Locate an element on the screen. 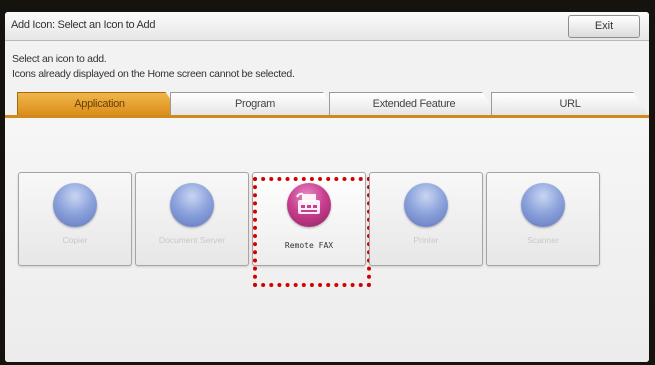  icon-tile-document-server: Document Server is located at coordinates (192, 219).